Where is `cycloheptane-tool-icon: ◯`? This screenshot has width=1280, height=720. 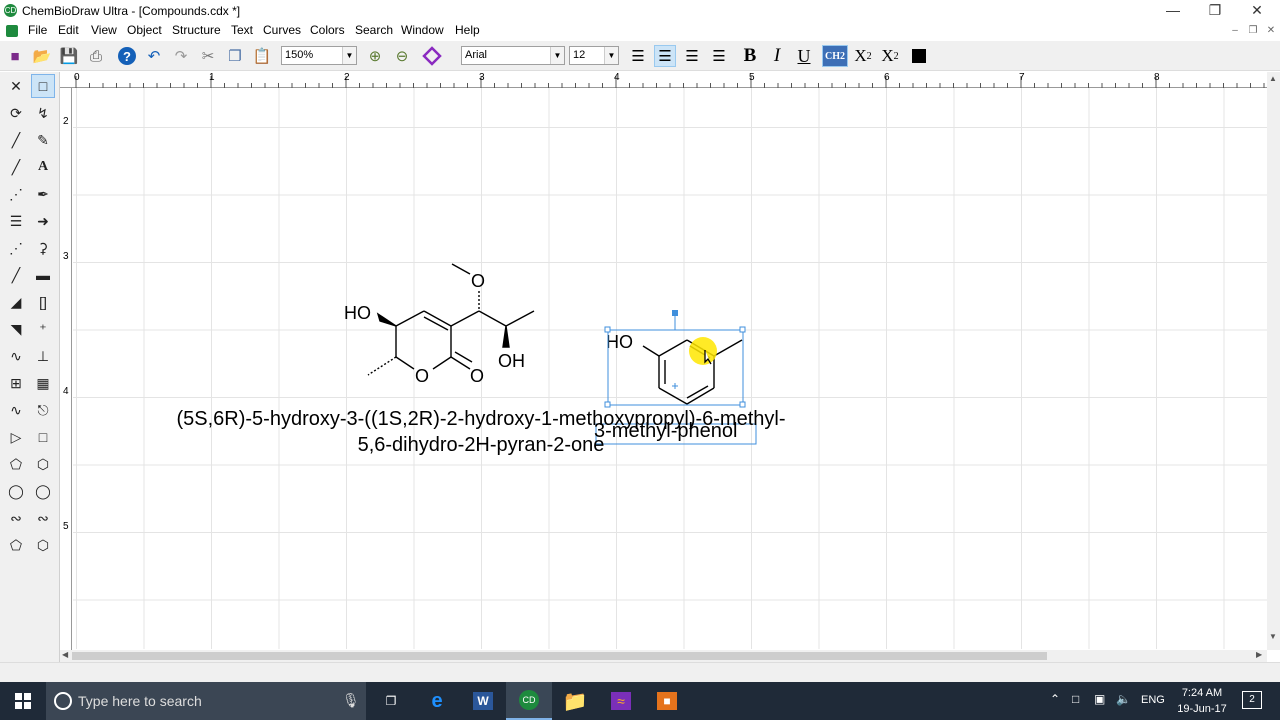 cycloheptane-tool-icon: ◯ is located at coordinates (16, 491).